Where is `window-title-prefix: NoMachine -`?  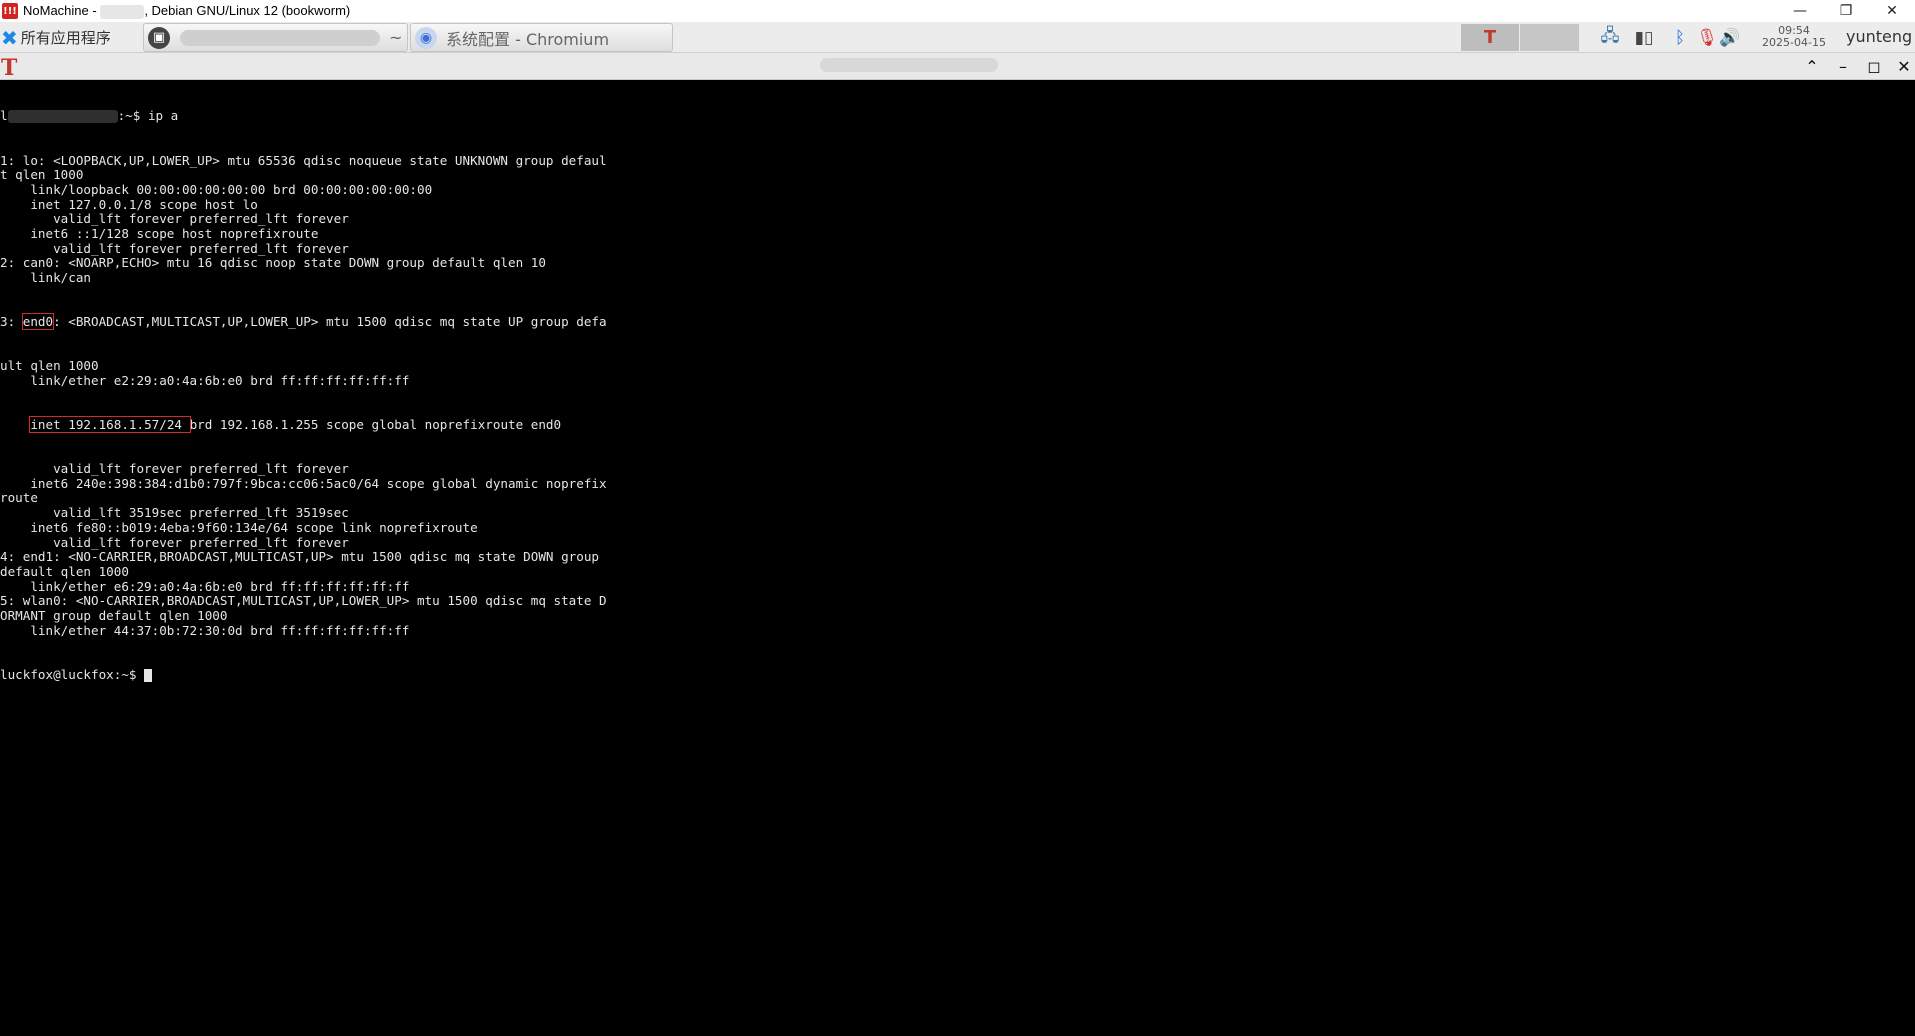
window-title-prefix: NoMachine - is located at coordinates (62, 11).